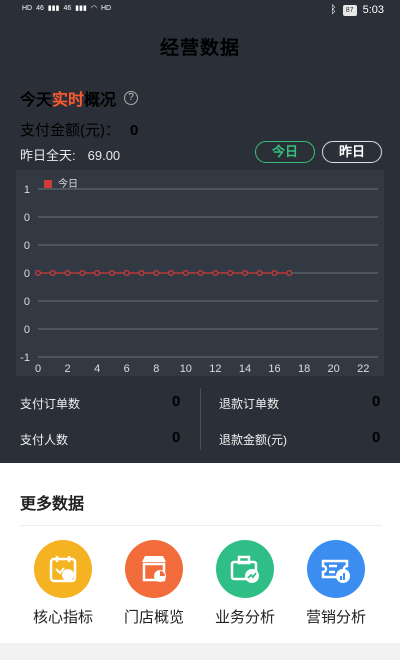 The image size is (400, 660). Describe the element at coordinates (156, 369) in the screenshot. I see `x-tick-label: 8` at that location.